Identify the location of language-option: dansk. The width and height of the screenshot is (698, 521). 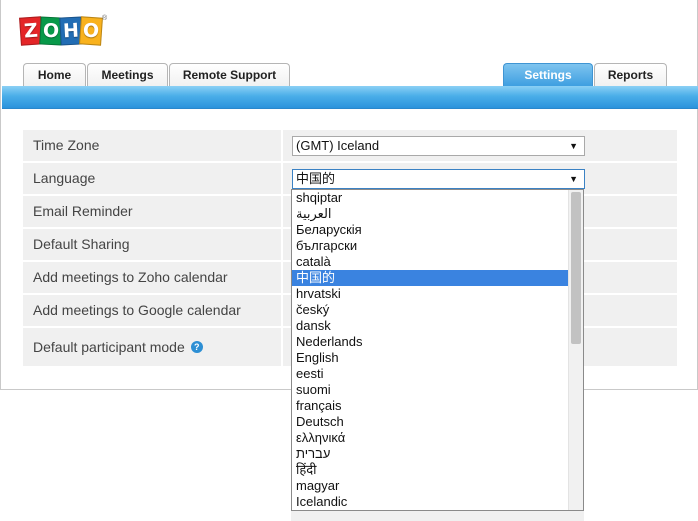
(430, 326).